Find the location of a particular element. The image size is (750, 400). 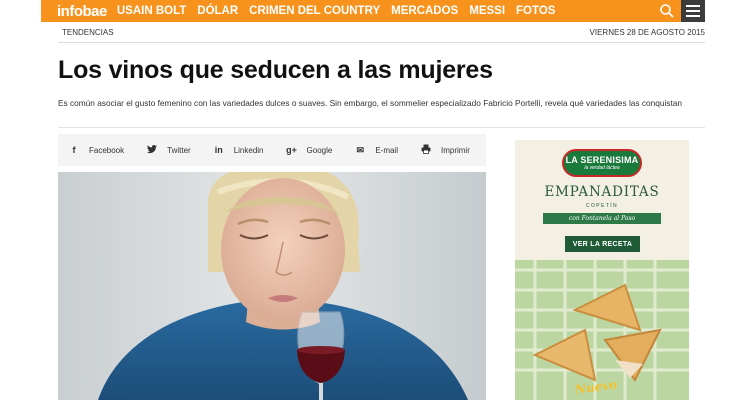

share-label: Linkedin is located at coordinates (248, 150).